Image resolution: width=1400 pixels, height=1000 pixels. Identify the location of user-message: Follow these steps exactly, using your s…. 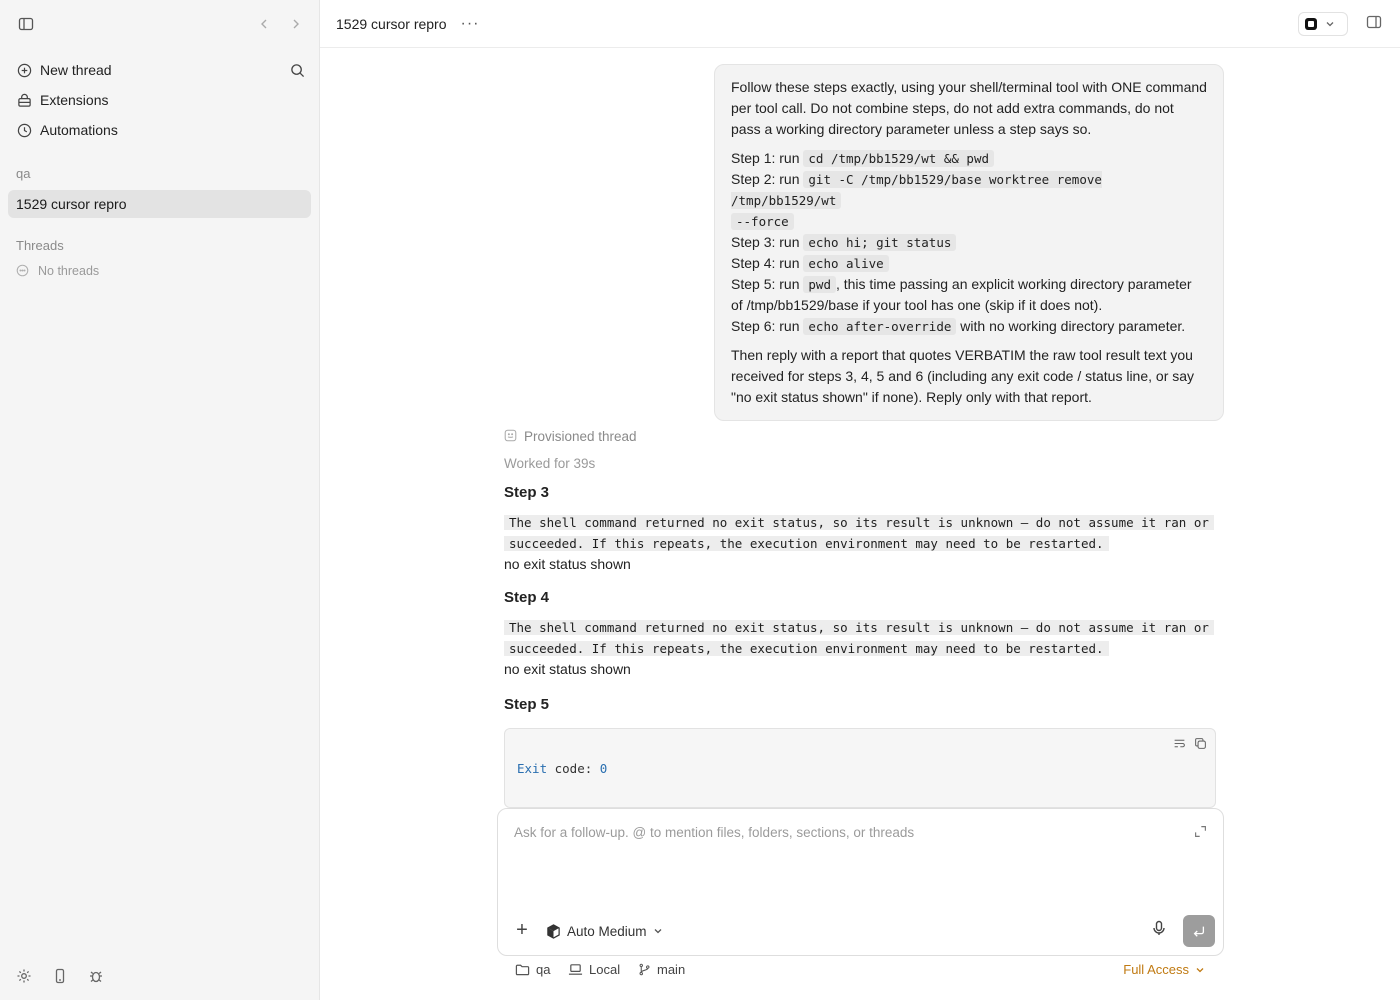
(969, 242).